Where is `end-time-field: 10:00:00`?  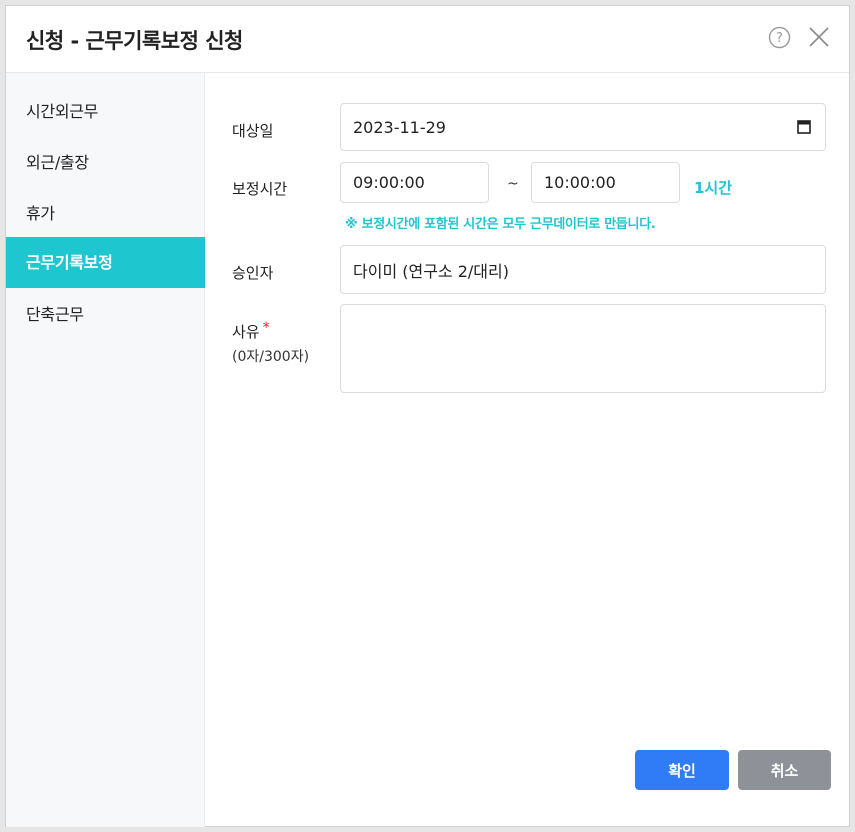
end-time-field: 10:00:00 is located at coordinates (605, 182).